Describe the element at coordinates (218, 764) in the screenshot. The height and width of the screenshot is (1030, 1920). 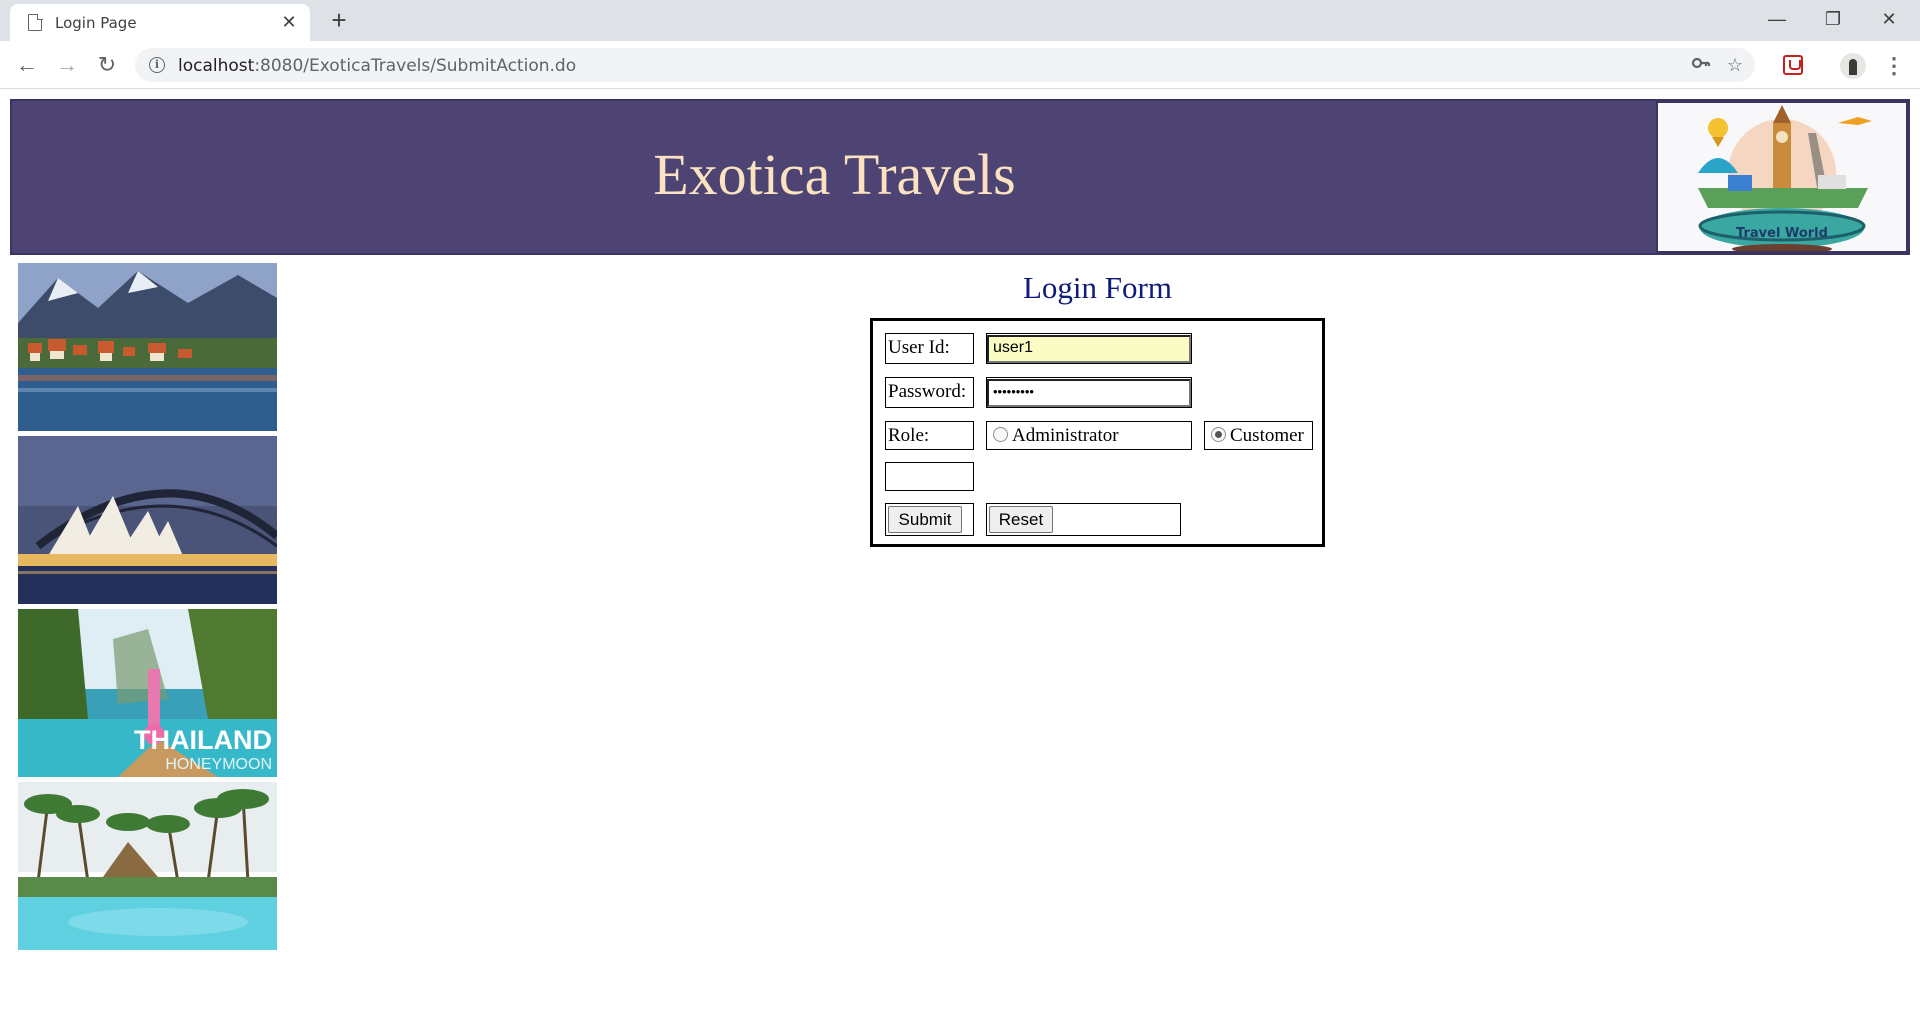
I see `svg-text: HONEYMOON` at that location.